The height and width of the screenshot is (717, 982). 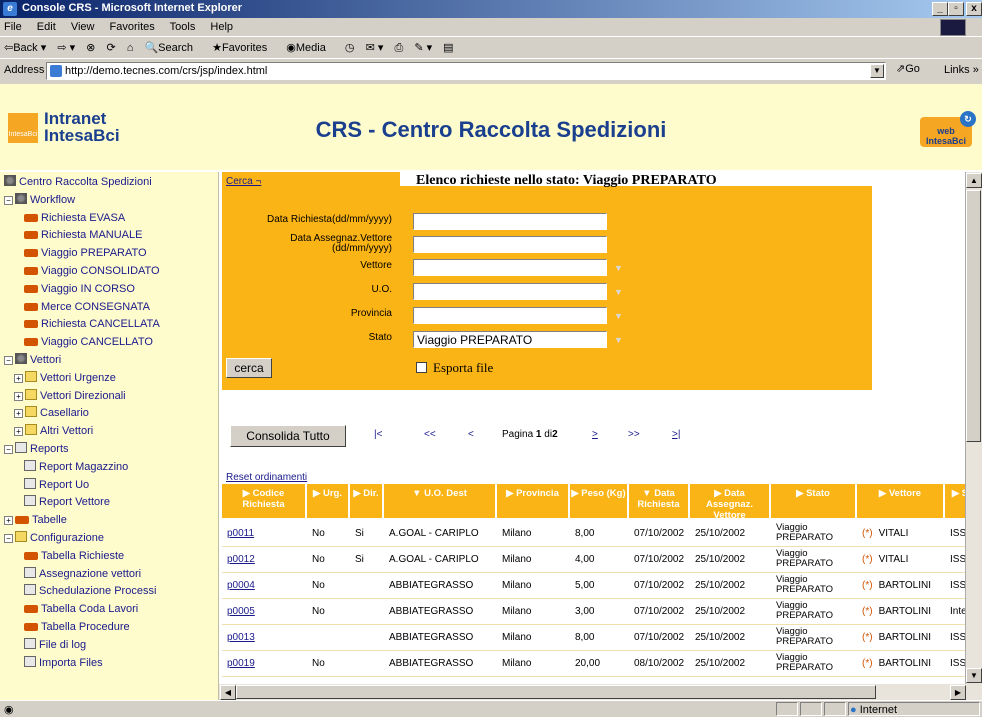 I want to click on tree-item: Richiesta MANUALE, so click(x=83, y=235).